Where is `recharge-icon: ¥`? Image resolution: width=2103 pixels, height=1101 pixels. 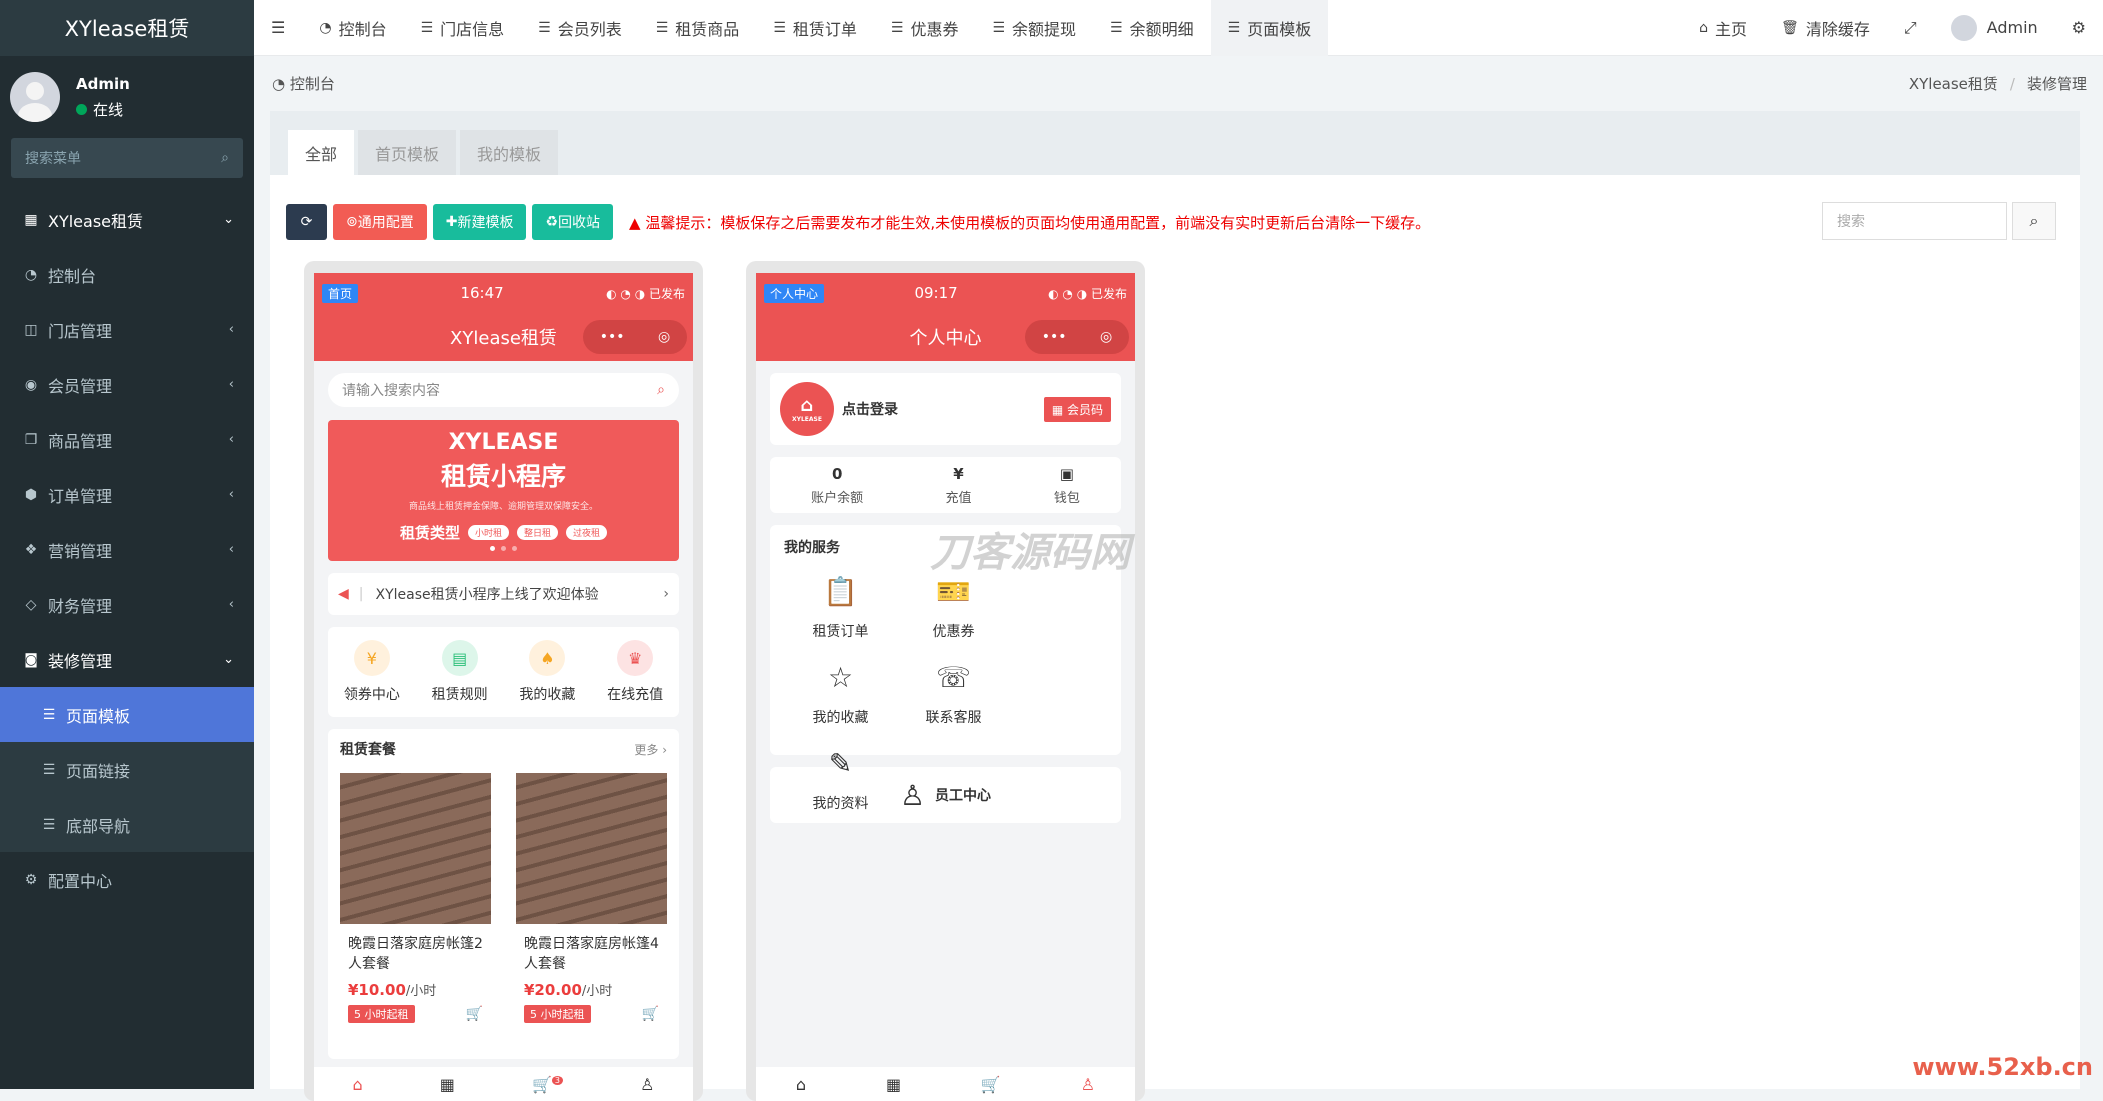 recharge-icon: ¥ is located at coordinates (958, 474).